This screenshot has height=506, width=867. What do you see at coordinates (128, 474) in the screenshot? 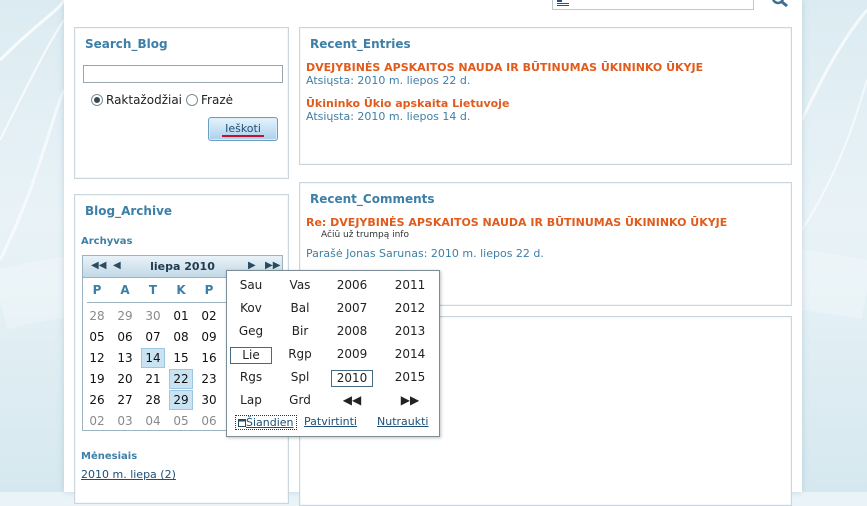
I see `month-archive-link: 2010 m. liepa (2)` at bounding box center [128, 474].